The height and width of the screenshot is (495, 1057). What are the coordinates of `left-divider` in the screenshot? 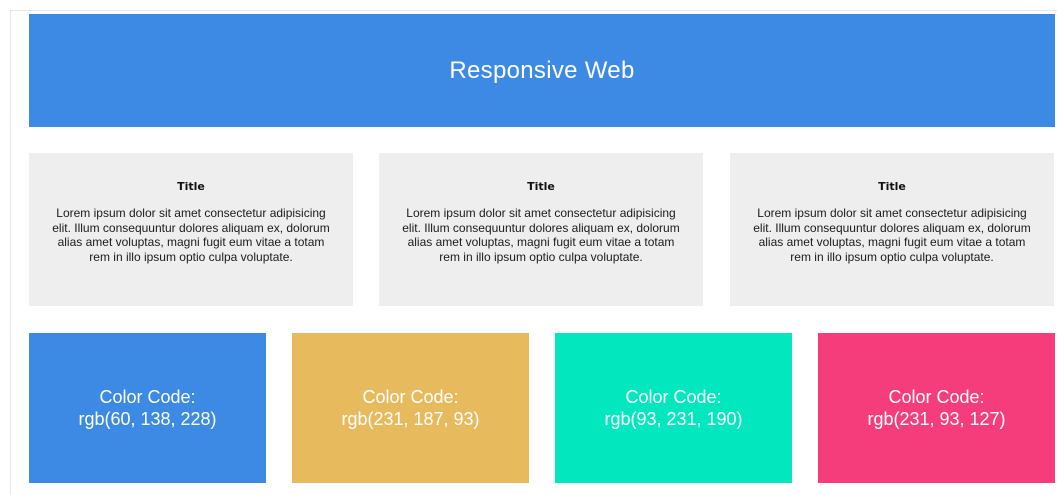 It's located at (10, 252).